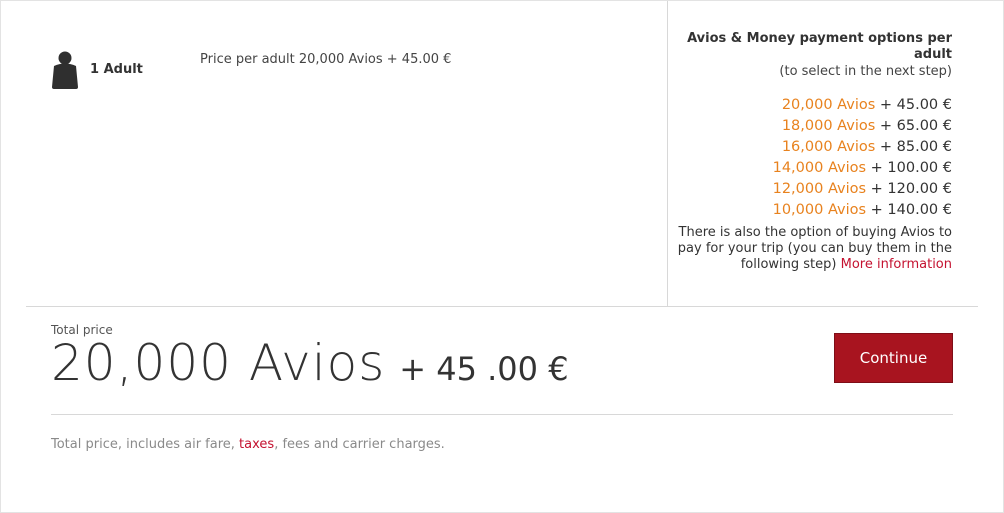 The width and height of the screenshot is (1004, 513). What do you see at coordinates (484, 369) in the screenshot?
I see `total-money: + 45 .00 €` at bounding box center [484, 369].